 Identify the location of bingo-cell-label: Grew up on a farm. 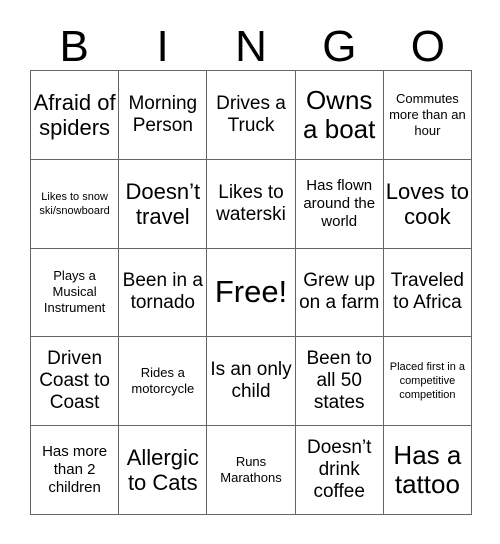
(339, 292).